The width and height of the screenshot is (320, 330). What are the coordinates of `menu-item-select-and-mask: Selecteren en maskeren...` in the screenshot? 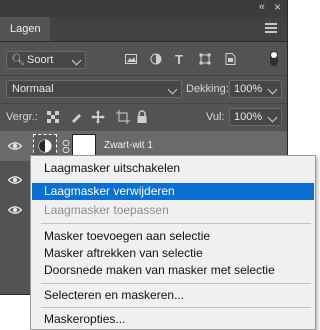 It's located at (173, 295).